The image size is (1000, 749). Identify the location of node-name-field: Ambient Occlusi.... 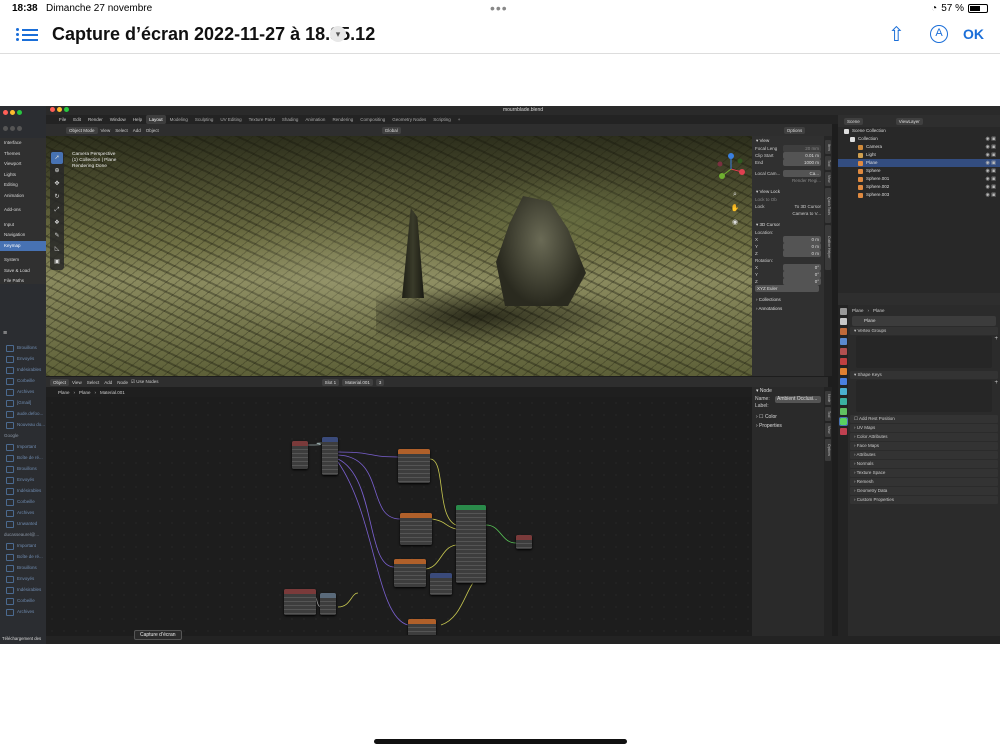
(798, 399).